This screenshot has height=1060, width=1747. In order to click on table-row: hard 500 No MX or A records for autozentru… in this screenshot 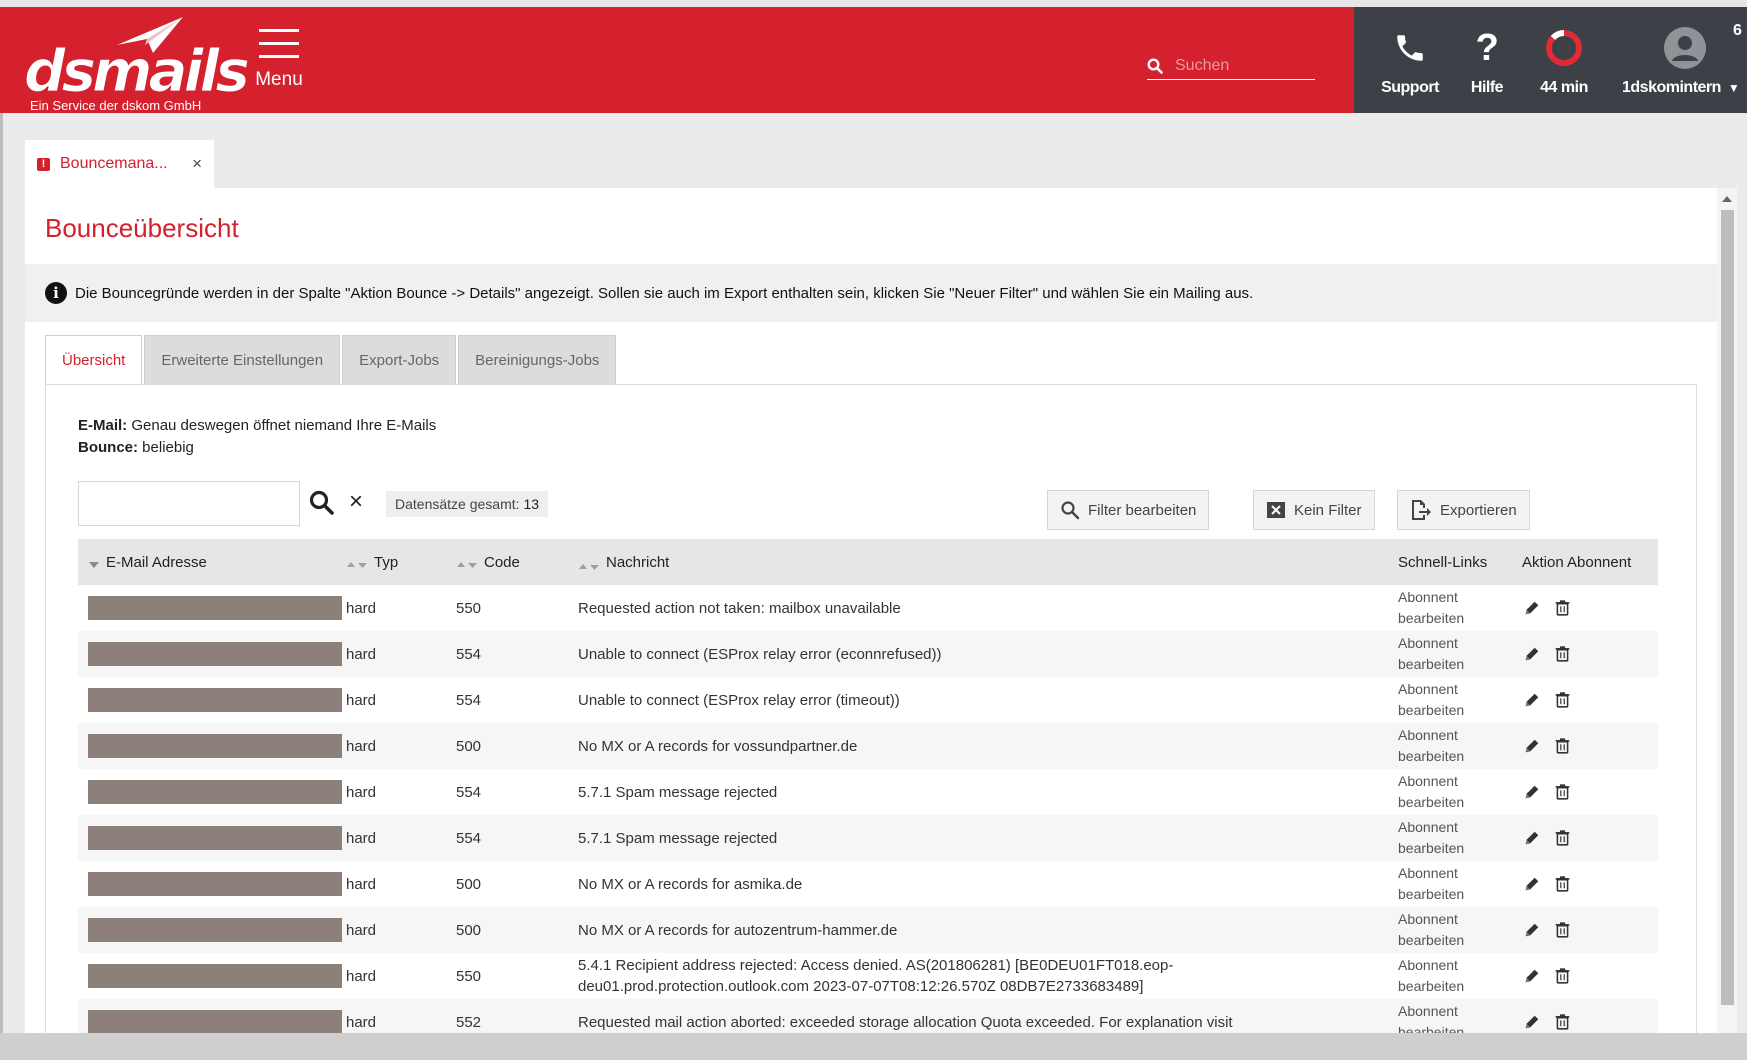, I will do `click(868, 930)`.